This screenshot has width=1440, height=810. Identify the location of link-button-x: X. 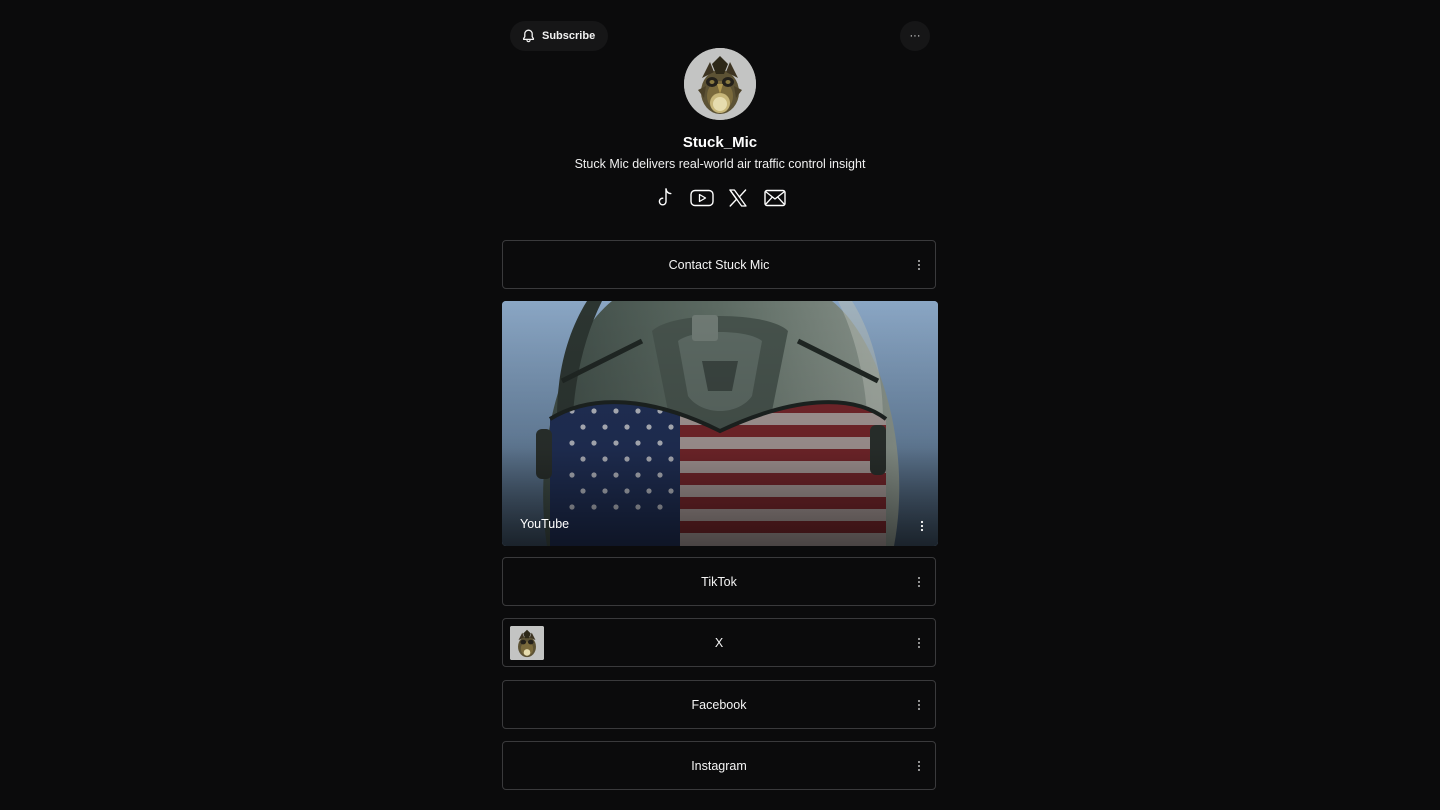
(719, 642).